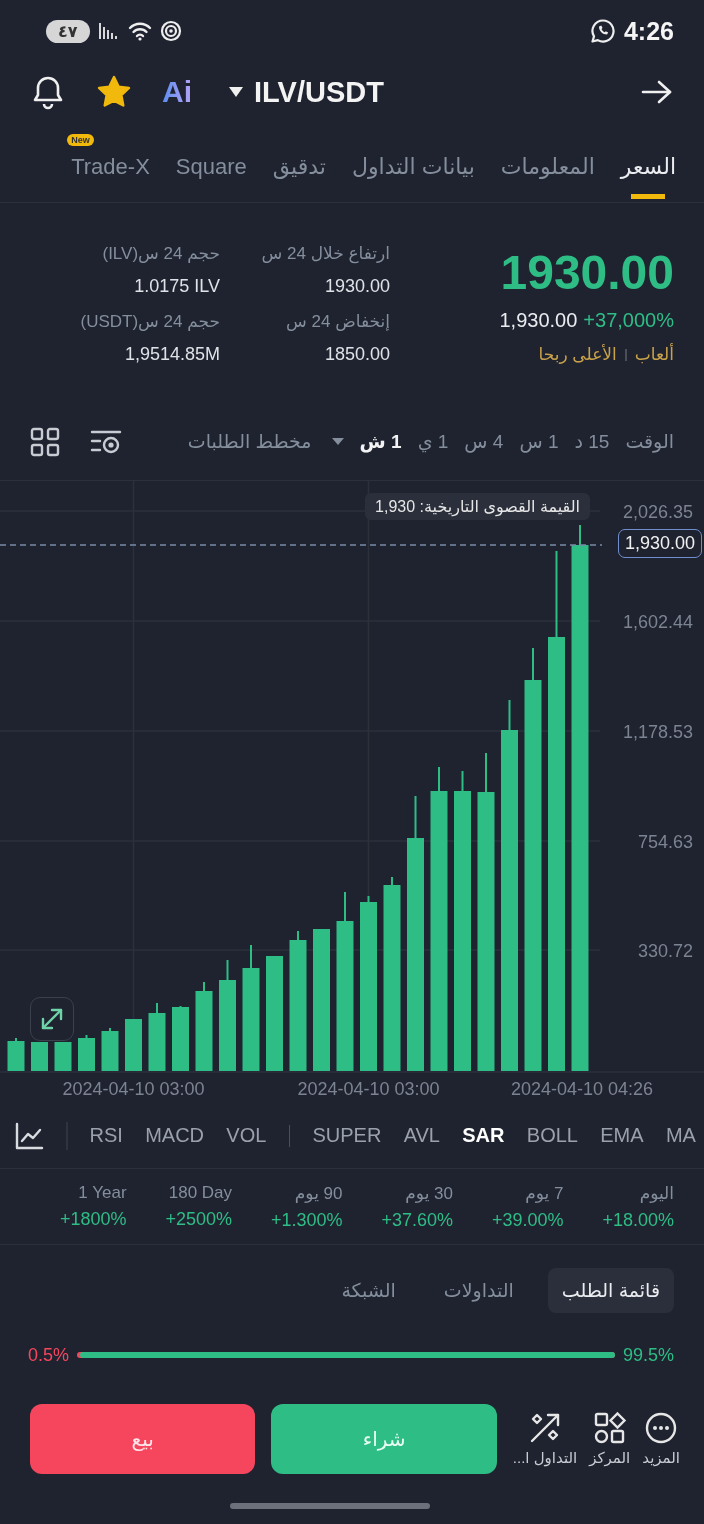 Image resolution: width=704 pixels, height=1524 pixels. Describe the element at coordinates (609, 1428) in the screenshot. I see `shapes-icon` at that location.